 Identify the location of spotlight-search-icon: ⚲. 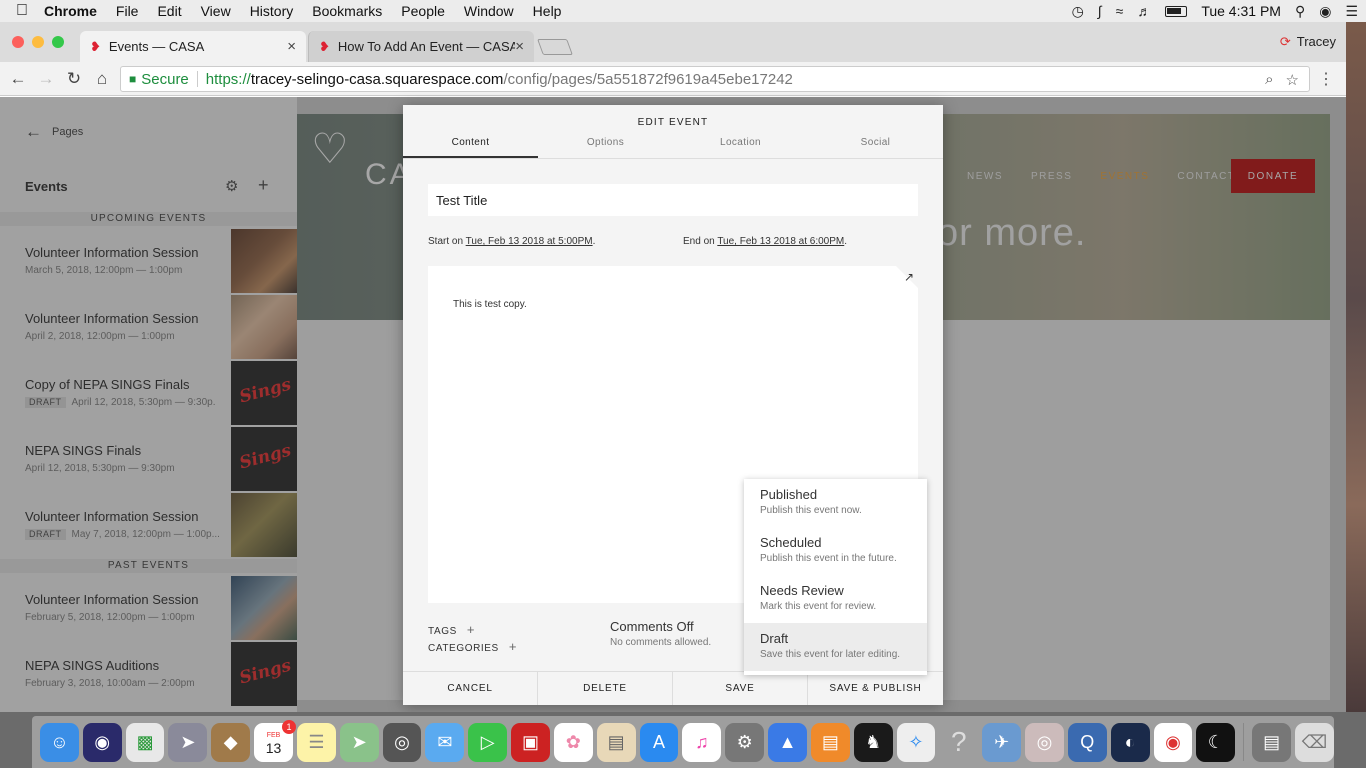
(1300, 11).